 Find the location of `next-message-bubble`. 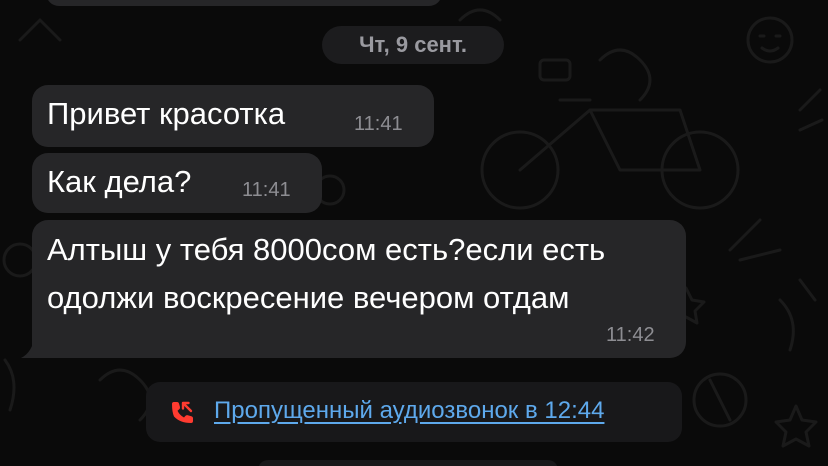

next-message-bubble is located at coordinates (408, 463).